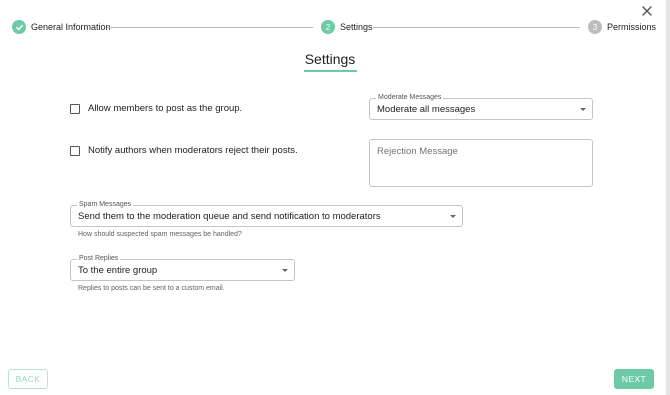 Image resolution: width=670 pixels, height=395 pixels. Describe the element at coordinates (28, 379) in the screenshot. I see `back-button: BACK` at that location.